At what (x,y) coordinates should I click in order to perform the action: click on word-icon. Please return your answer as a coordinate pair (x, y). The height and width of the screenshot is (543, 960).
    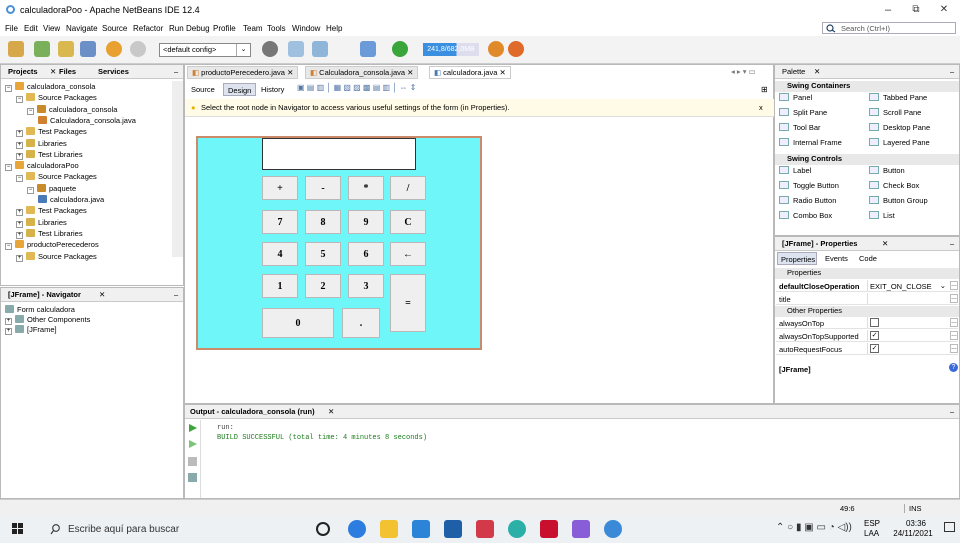
    Looking at the image, I should click on (453, 529).